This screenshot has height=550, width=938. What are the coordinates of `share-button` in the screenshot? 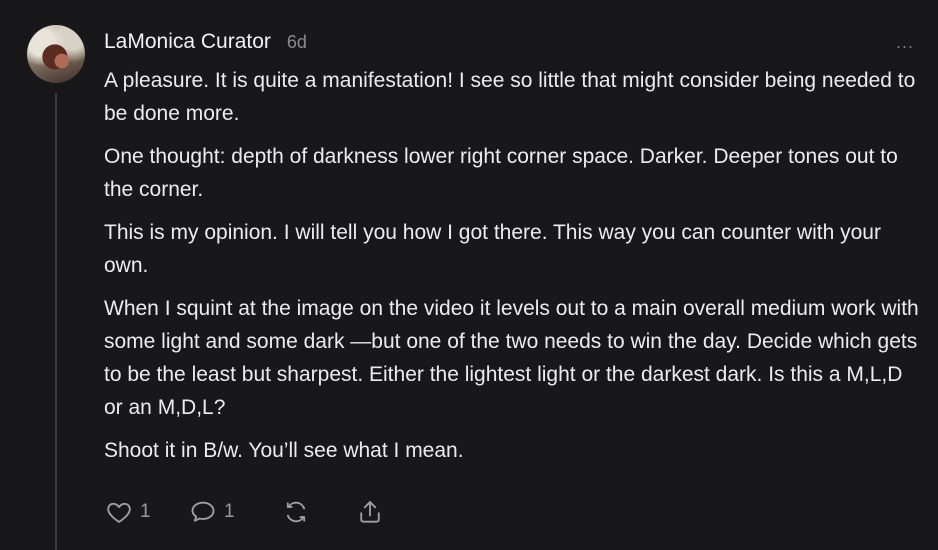 It's located at (370, 512).